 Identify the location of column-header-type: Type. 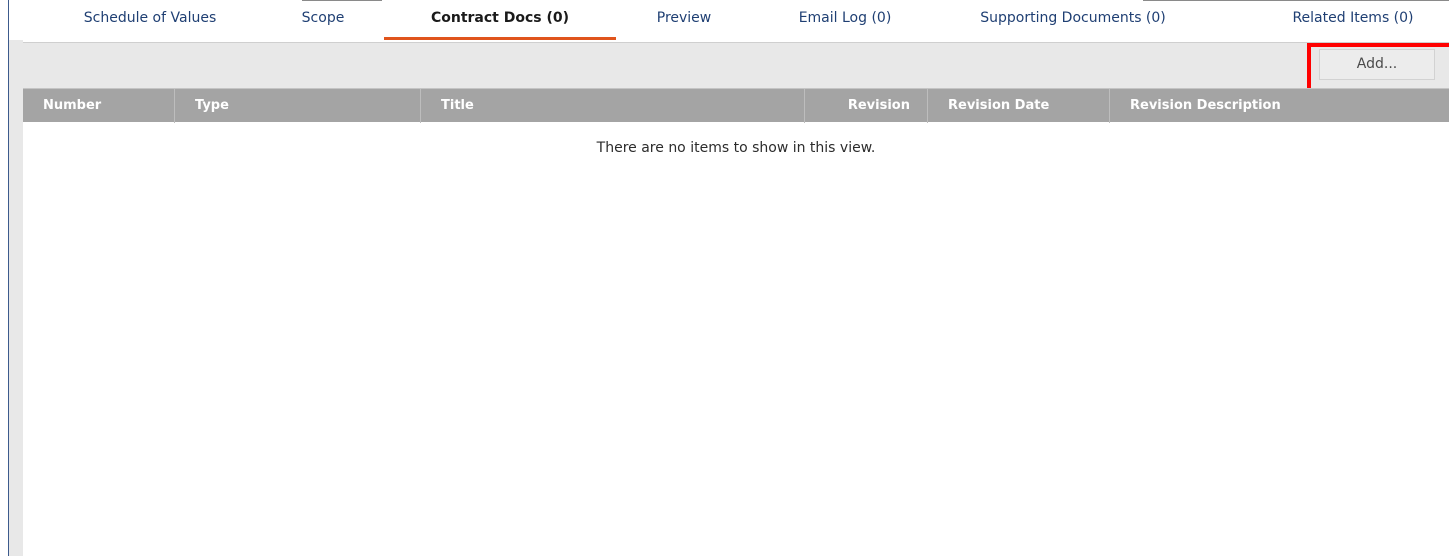
(298, 106).